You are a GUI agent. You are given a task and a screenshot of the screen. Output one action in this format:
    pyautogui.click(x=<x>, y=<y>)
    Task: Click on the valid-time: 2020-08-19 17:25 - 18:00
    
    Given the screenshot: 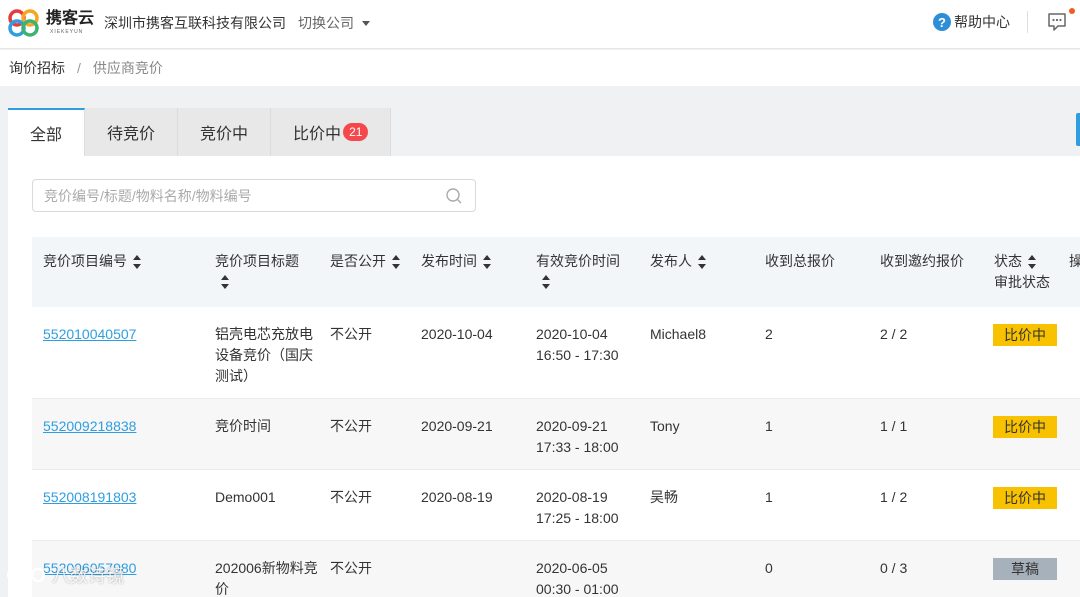 What is the action you would take?
    pyautogui.click(x=577, y=508)
    